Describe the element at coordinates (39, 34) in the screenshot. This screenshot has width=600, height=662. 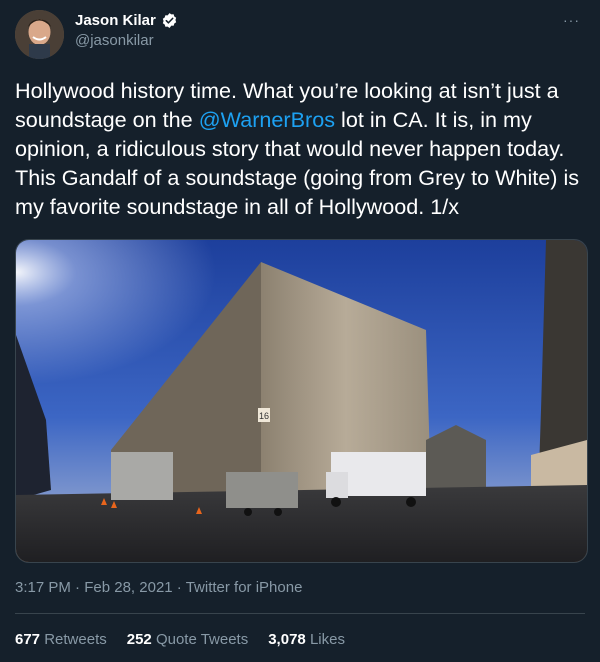
I see `author-avatar` at that location.